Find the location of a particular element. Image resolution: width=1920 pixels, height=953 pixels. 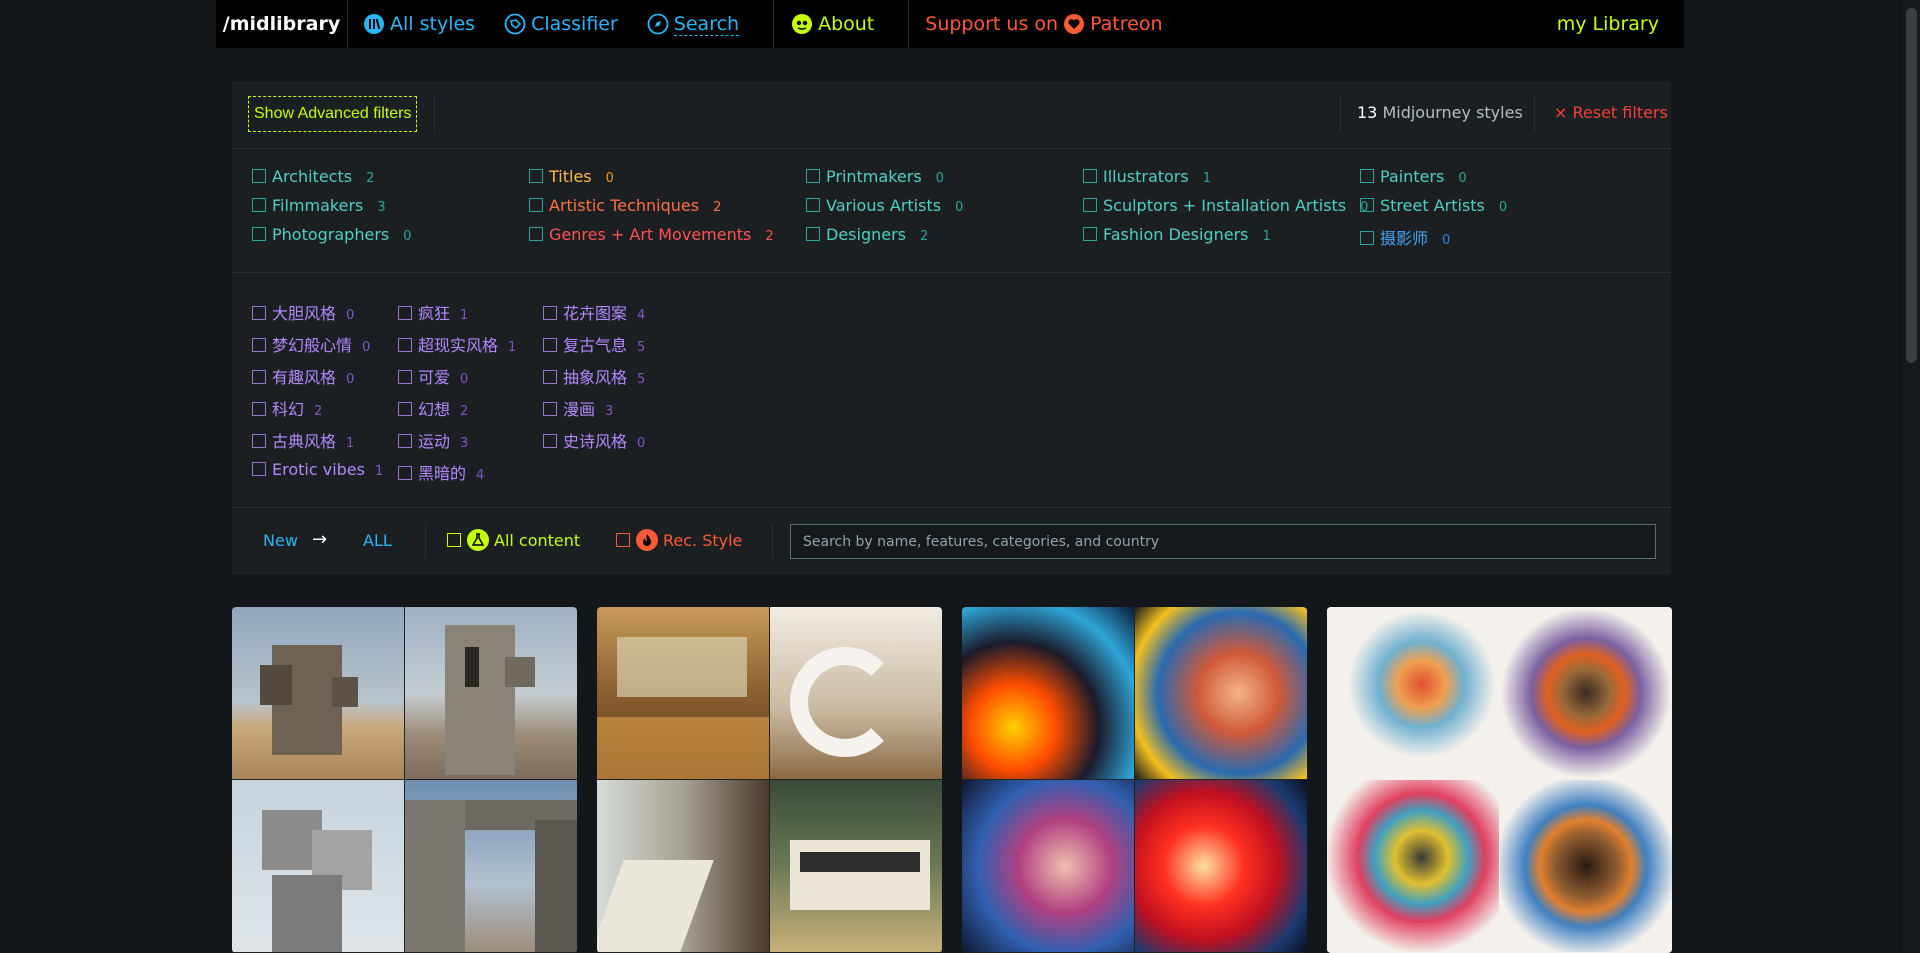

all-content-checkbox is located at coordinates (454, 540).